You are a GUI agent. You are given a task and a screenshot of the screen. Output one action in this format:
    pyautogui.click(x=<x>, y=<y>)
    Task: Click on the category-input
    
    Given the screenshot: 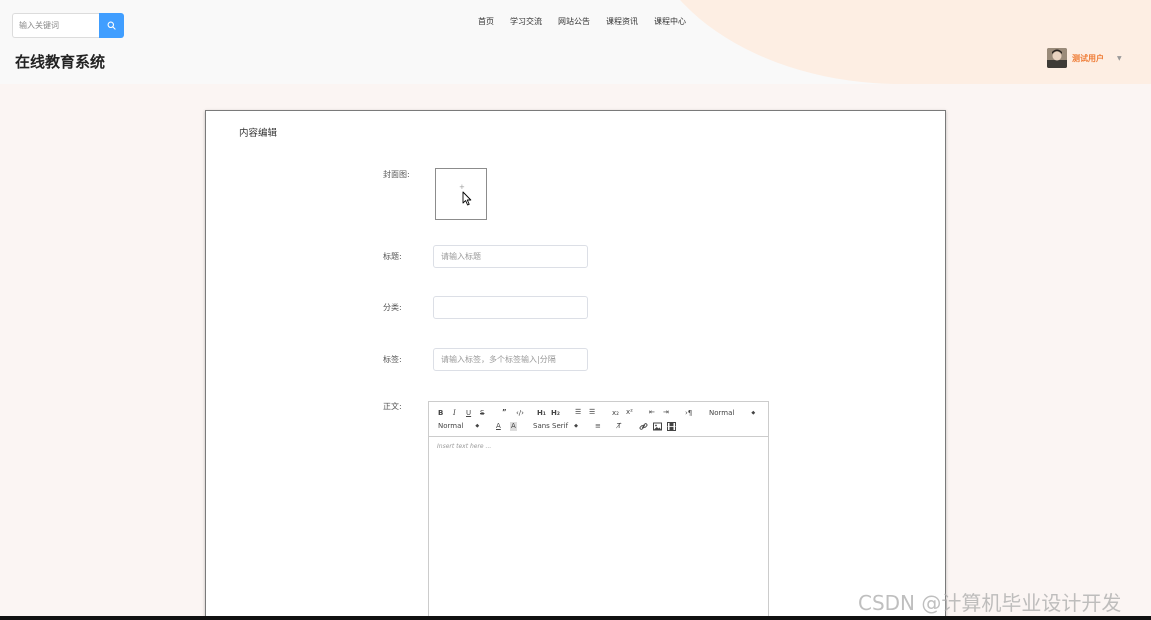 What is the action you would take?
    pyautogui.click(x=510, y=307)
    